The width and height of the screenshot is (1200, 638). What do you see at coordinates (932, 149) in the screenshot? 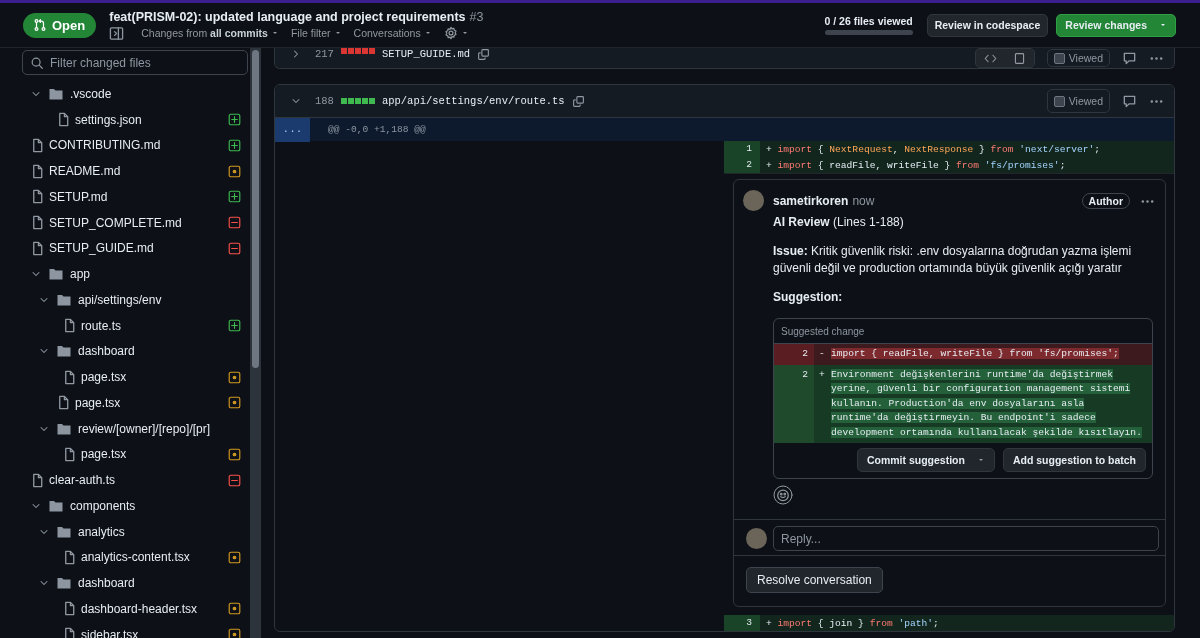
I see `code-line: + import { NextRequest, NextResponse } from 'next/server';` at bounding box center [932, 149].